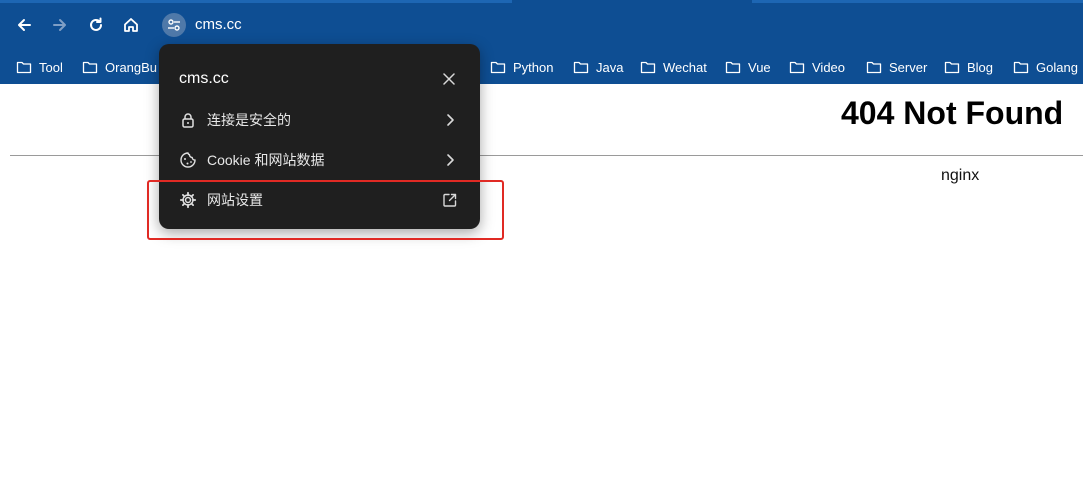 Image resolution: width=1083 pixels, height=502 pixels. I want to click on home-icon, so click(131, 25).